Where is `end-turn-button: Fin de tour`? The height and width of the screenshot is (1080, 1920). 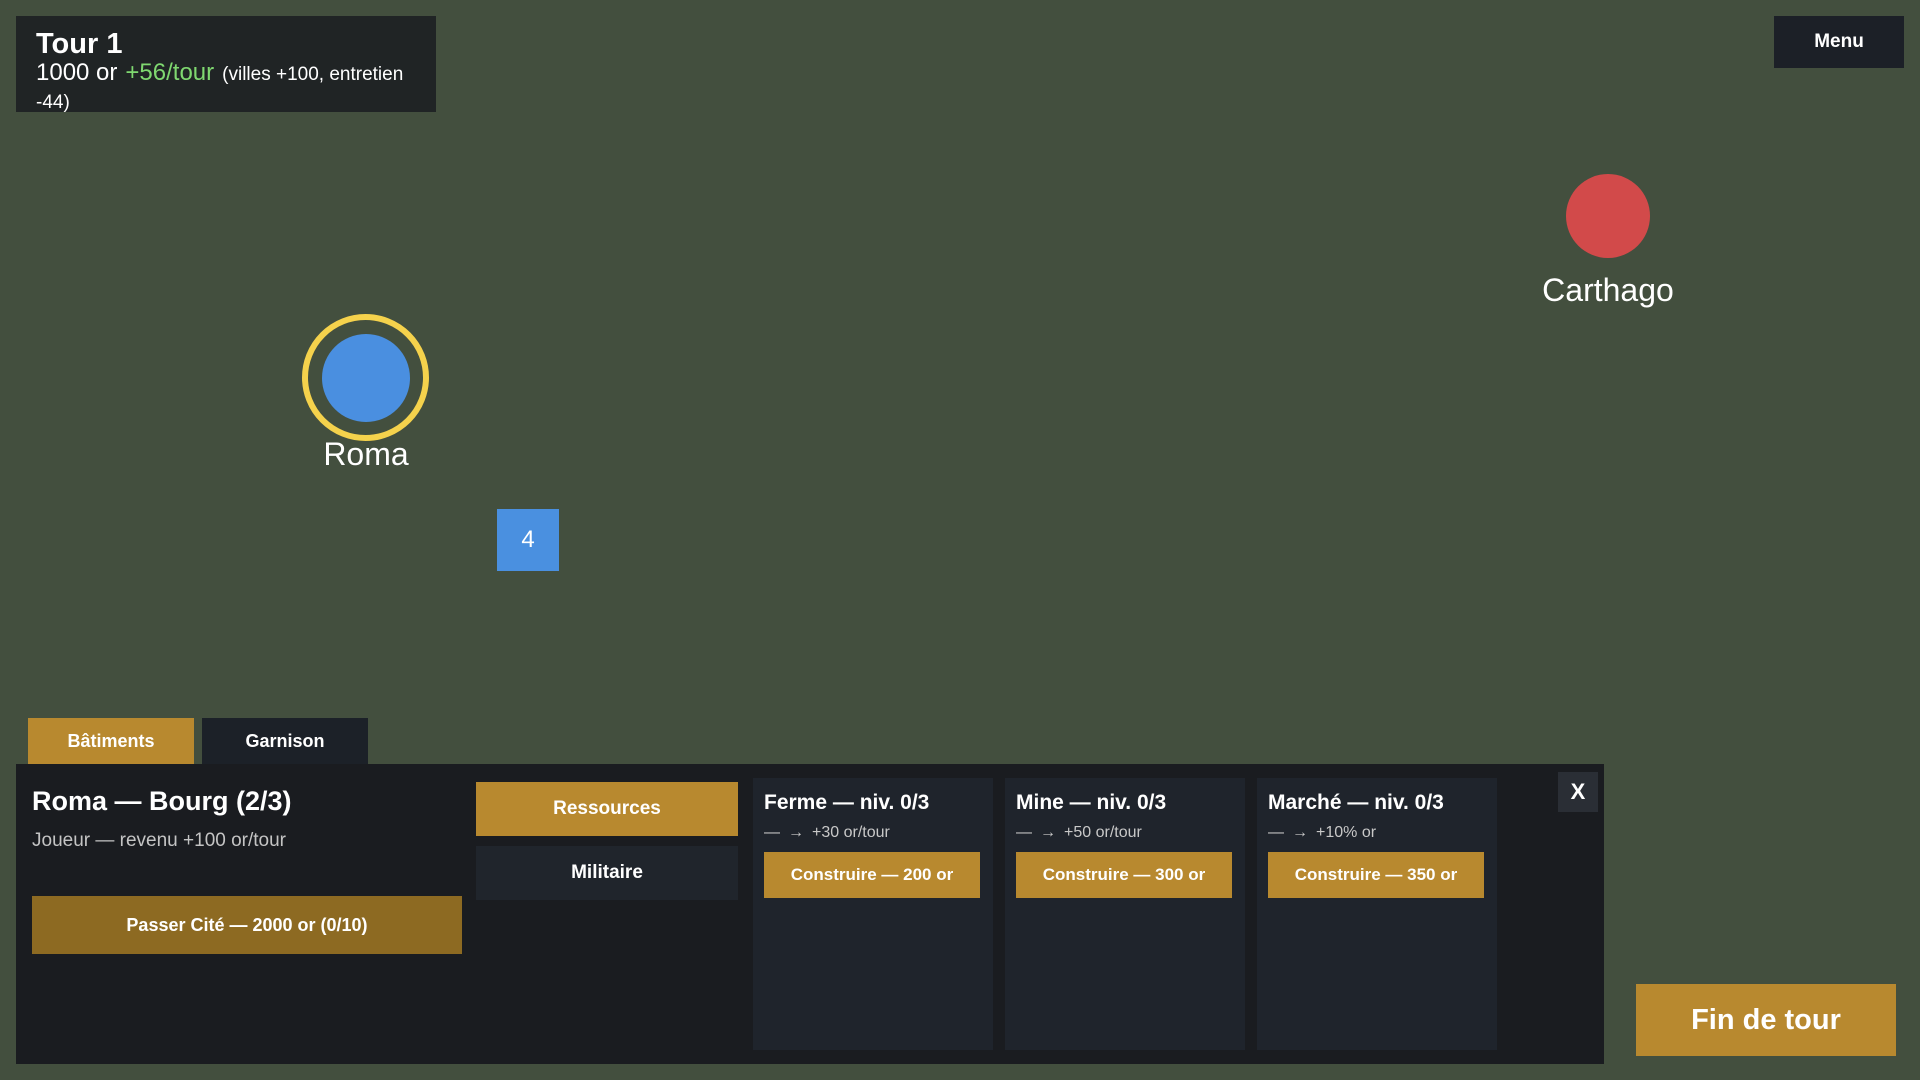
end-turn-button: Fin de tour is located at coordinates (1766, 1020).